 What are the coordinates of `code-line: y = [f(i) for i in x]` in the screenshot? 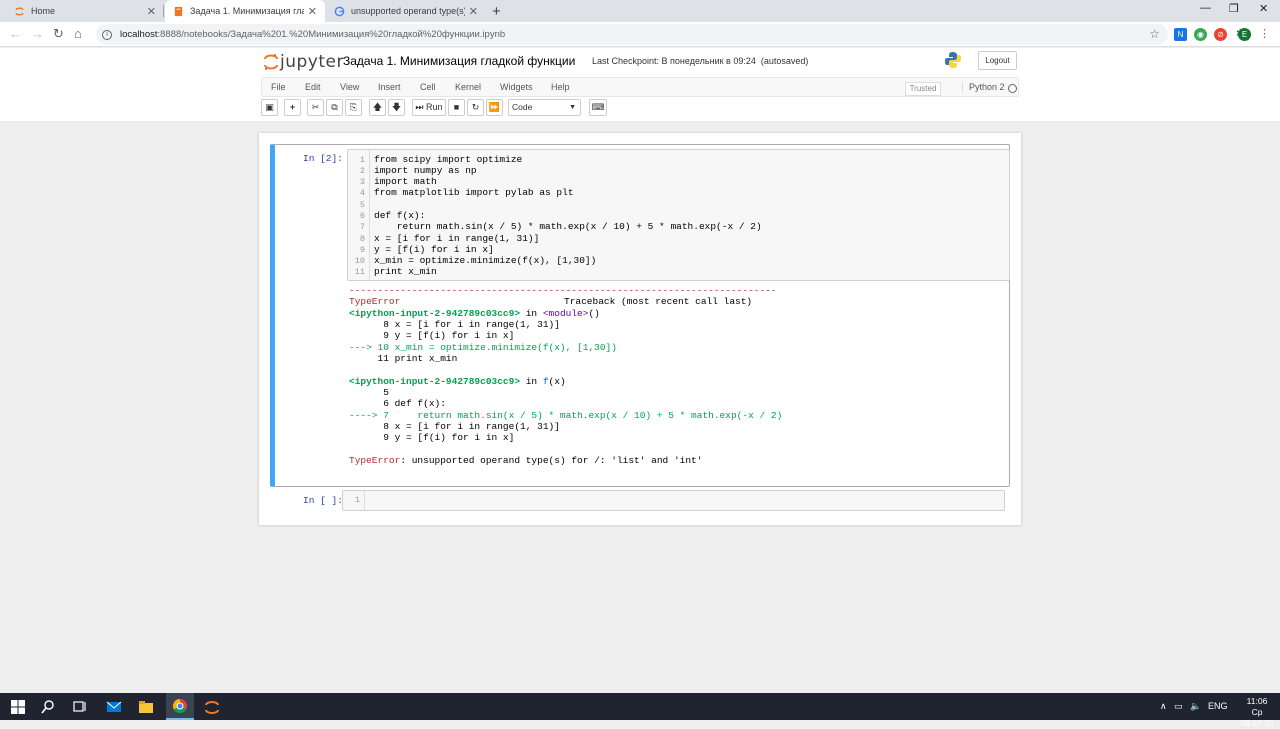 It's located at (434, 249).